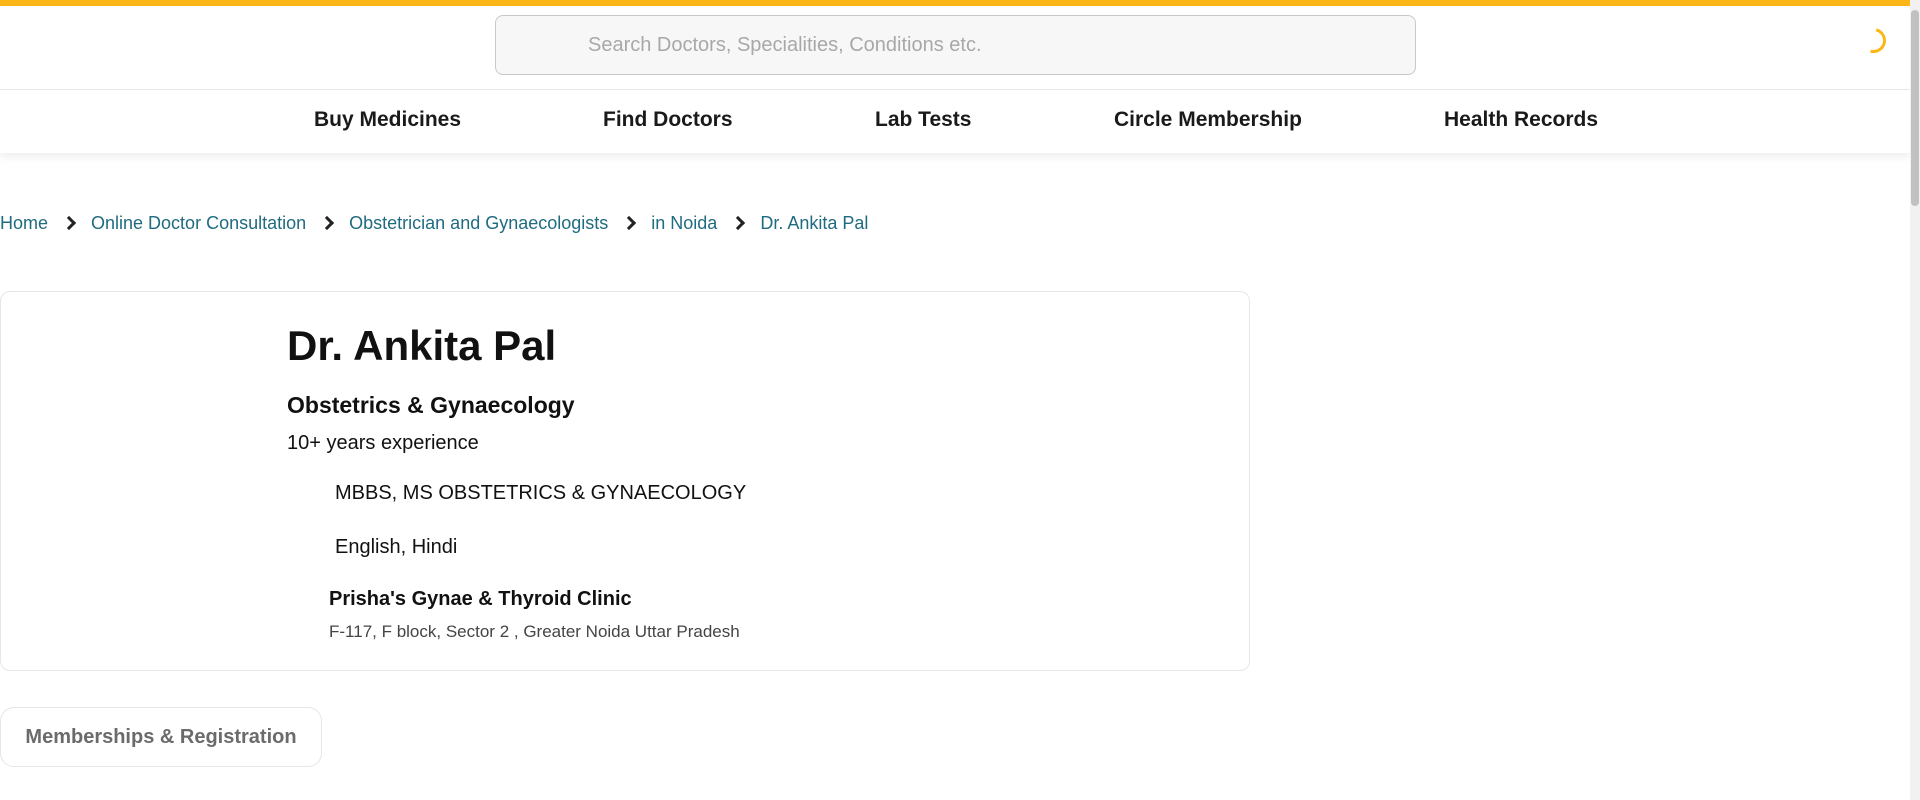  I want to click on nav-buy-medicines: Buy Medicines, so click(387, 120).